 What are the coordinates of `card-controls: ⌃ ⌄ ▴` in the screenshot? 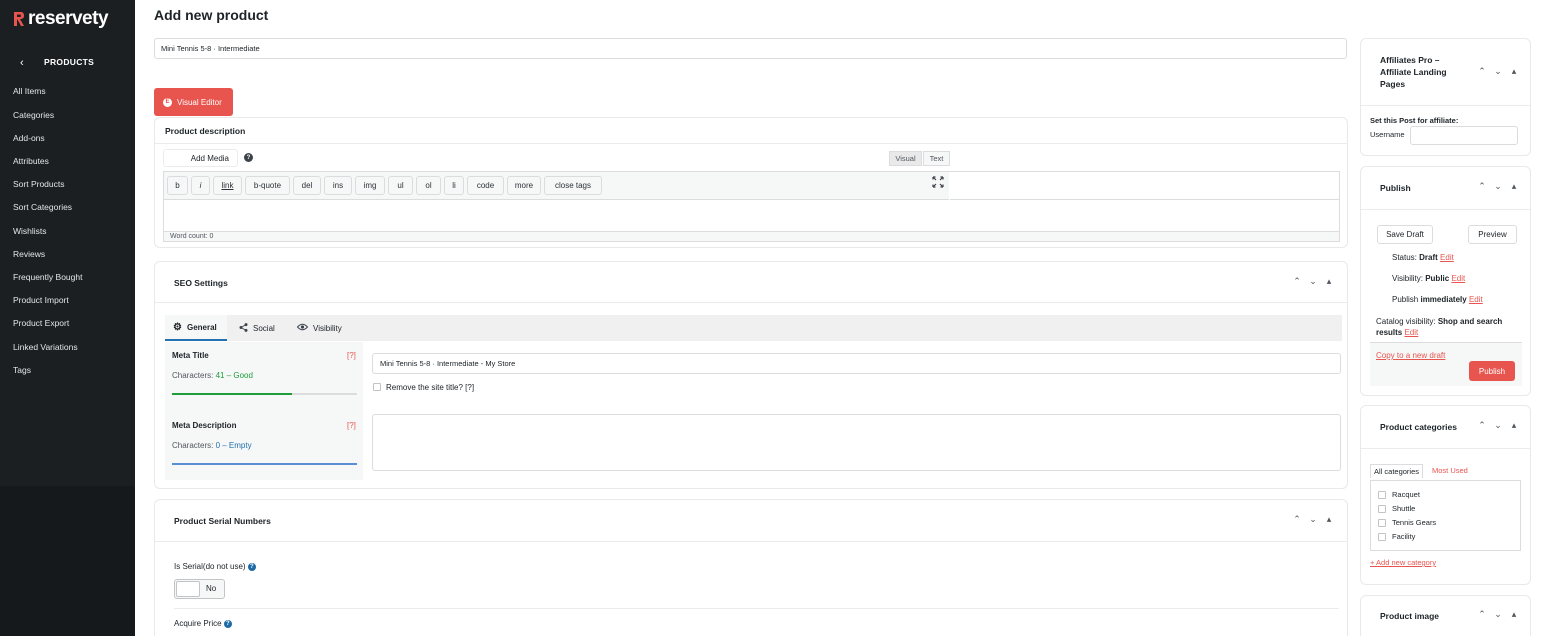 It's located at (1498, 425).